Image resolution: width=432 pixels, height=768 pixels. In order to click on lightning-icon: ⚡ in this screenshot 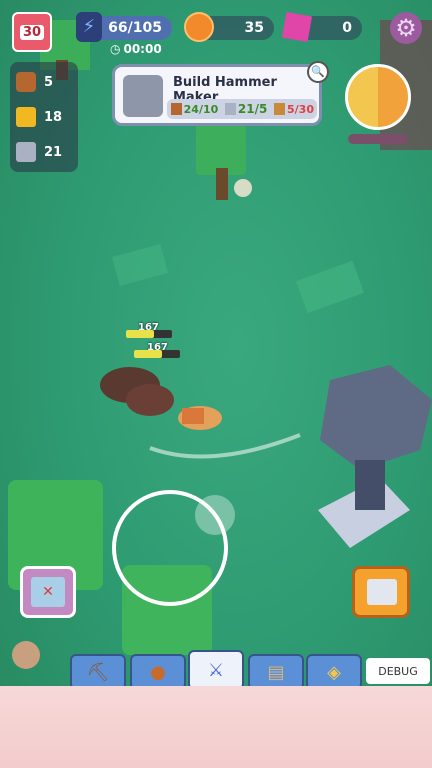, I will do `click(89, 27)`.